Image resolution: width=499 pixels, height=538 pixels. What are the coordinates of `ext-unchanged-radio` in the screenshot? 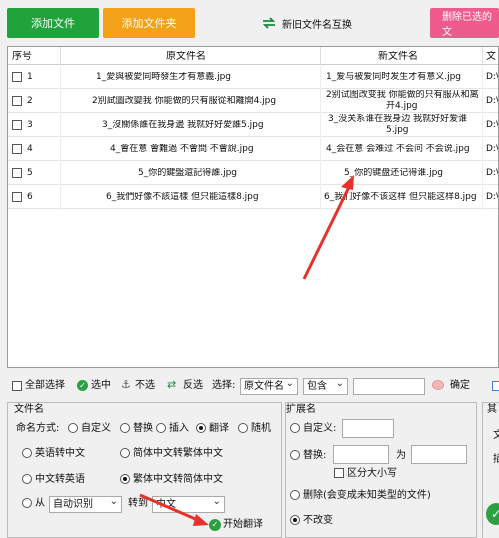 It's located at (295, 520).